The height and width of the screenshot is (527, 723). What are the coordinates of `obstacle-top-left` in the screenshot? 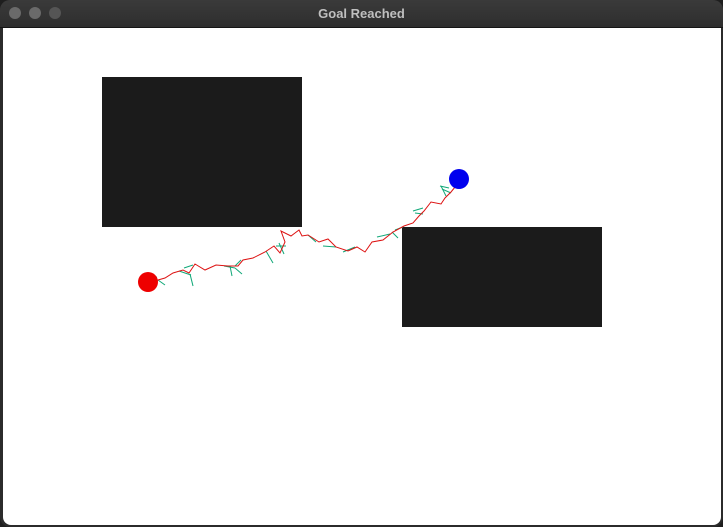 It's located at (202, 152).